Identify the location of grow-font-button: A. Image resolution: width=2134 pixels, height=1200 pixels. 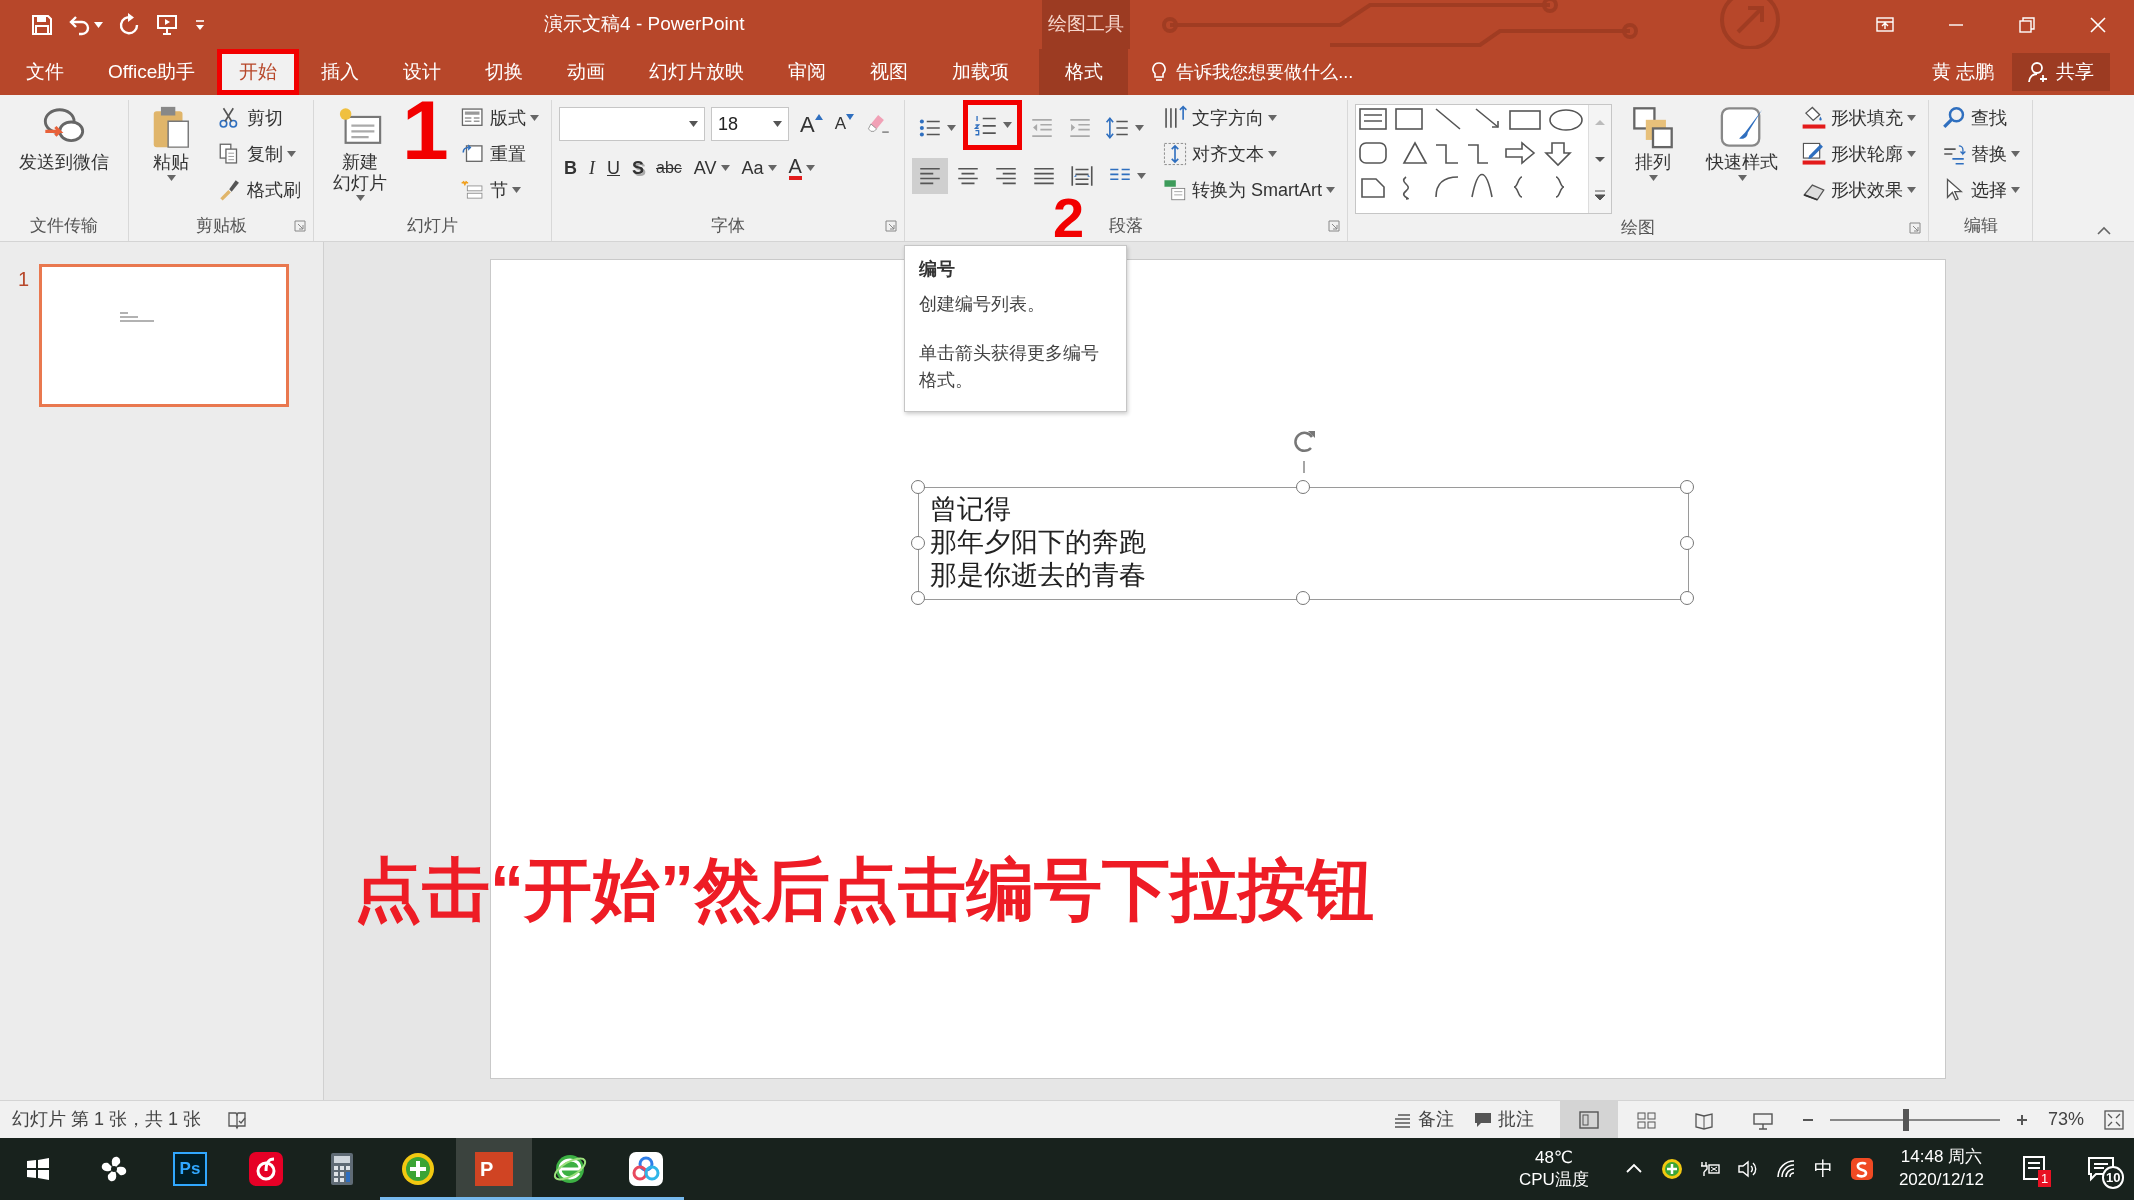
(811, 124).